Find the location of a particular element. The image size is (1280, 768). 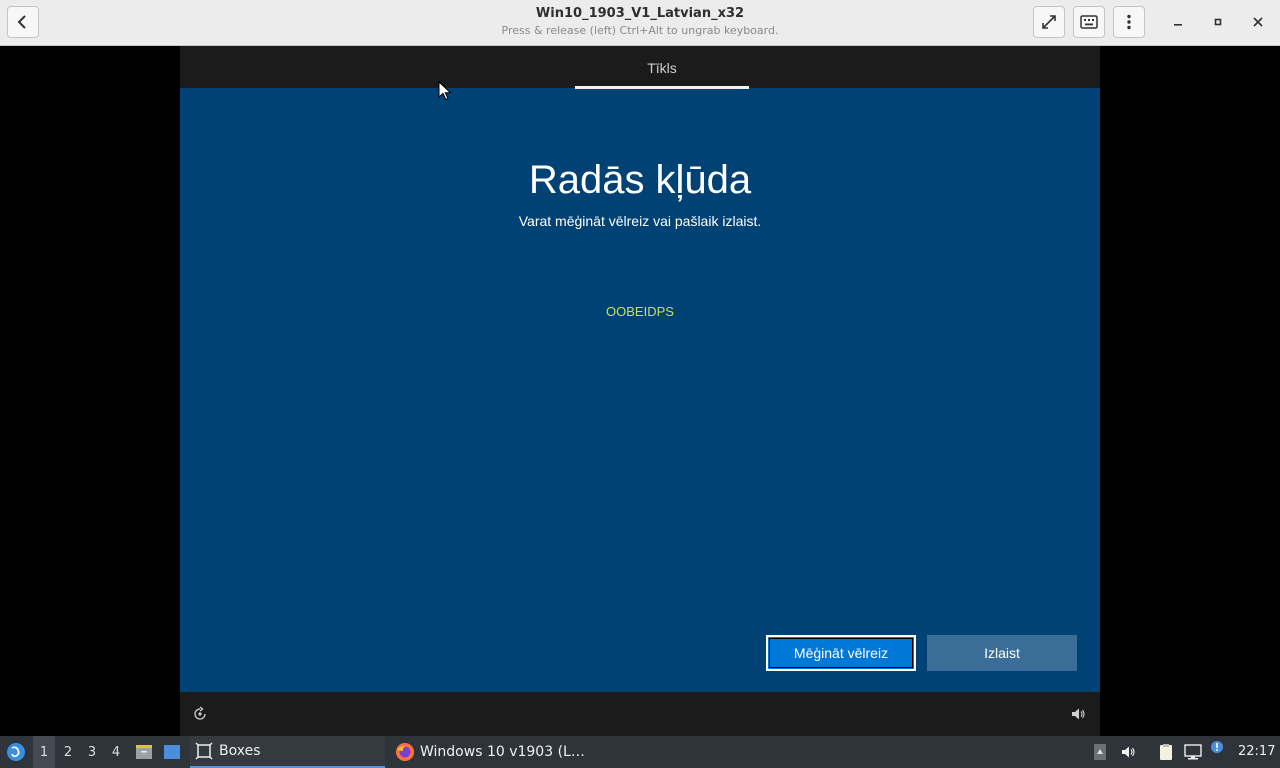

show-desktop-button is located at coordinates (172, 752).